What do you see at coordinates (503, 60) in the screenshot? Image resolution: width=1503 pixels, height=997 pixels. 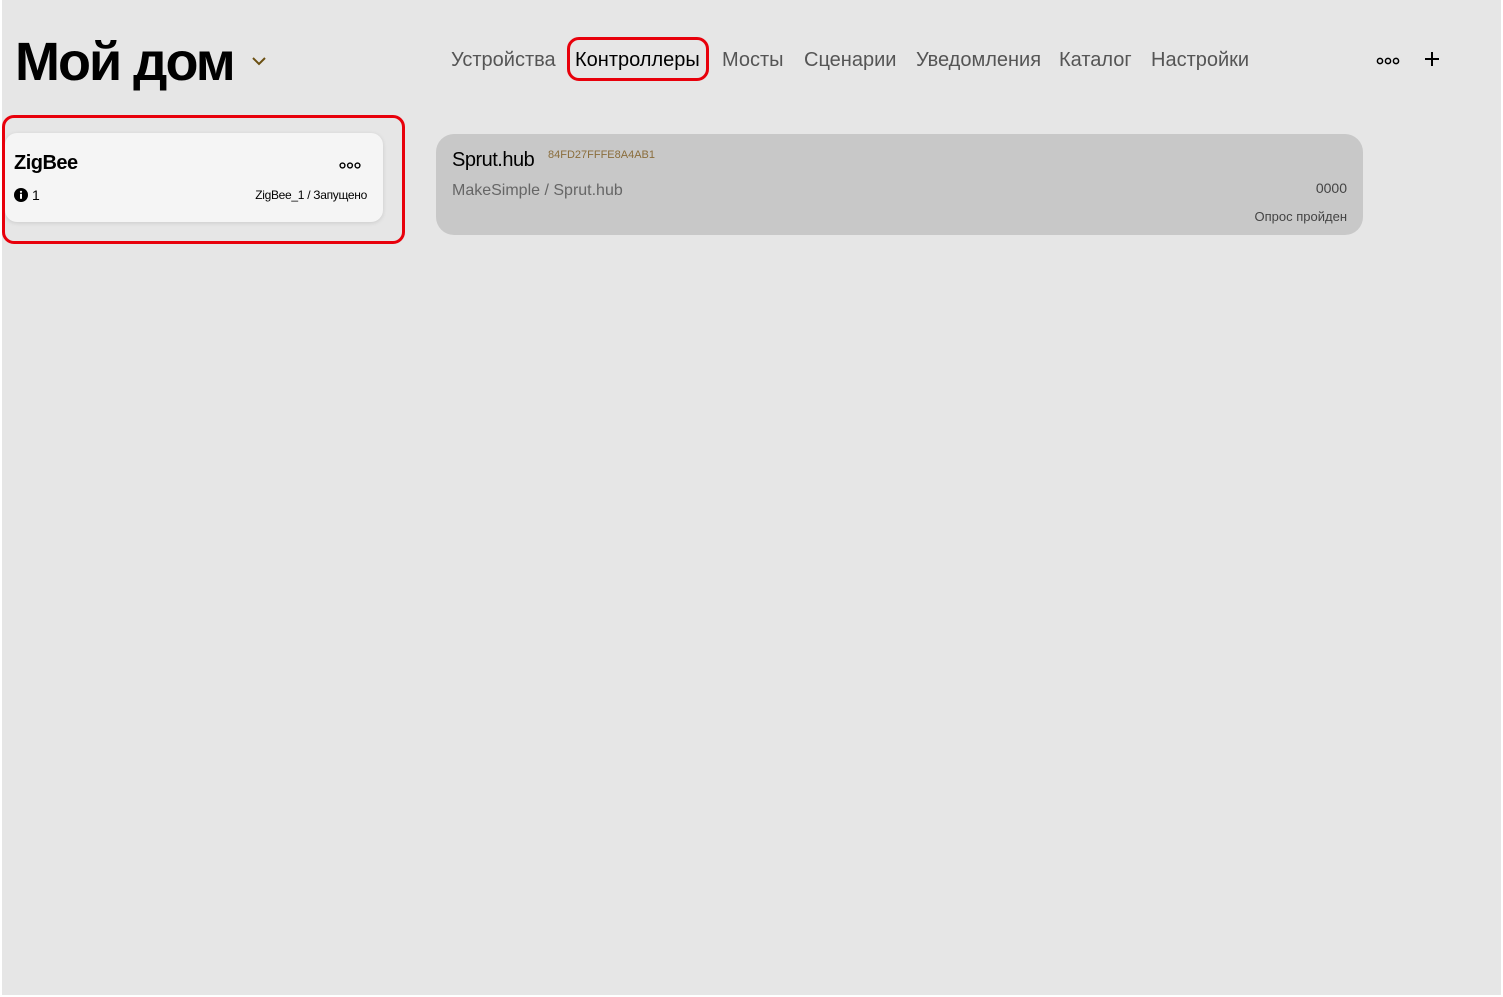 I see `tab-devices: Устройства` at bounding box center [503, 60].